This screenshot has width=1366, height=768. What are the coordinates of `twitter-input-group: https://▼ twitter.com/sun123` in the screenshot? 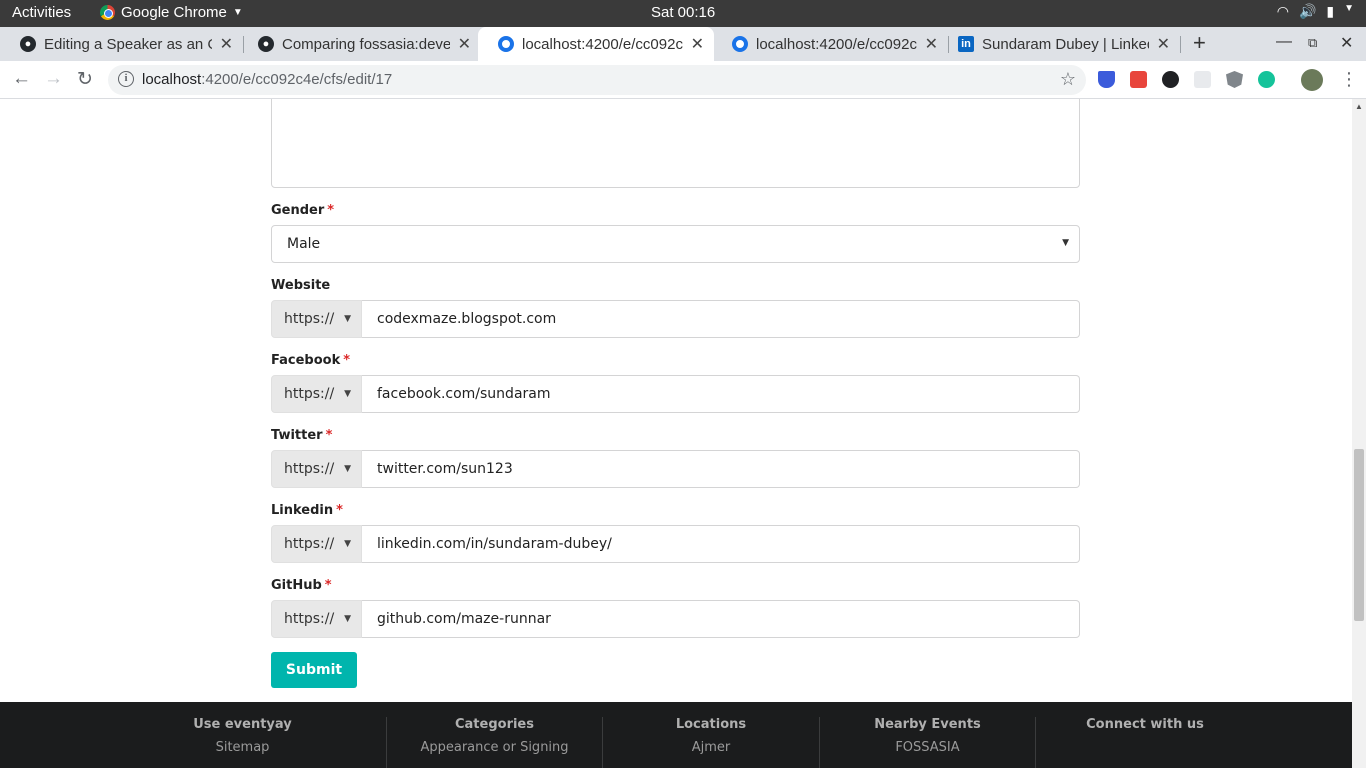 It's located at (675, 469).